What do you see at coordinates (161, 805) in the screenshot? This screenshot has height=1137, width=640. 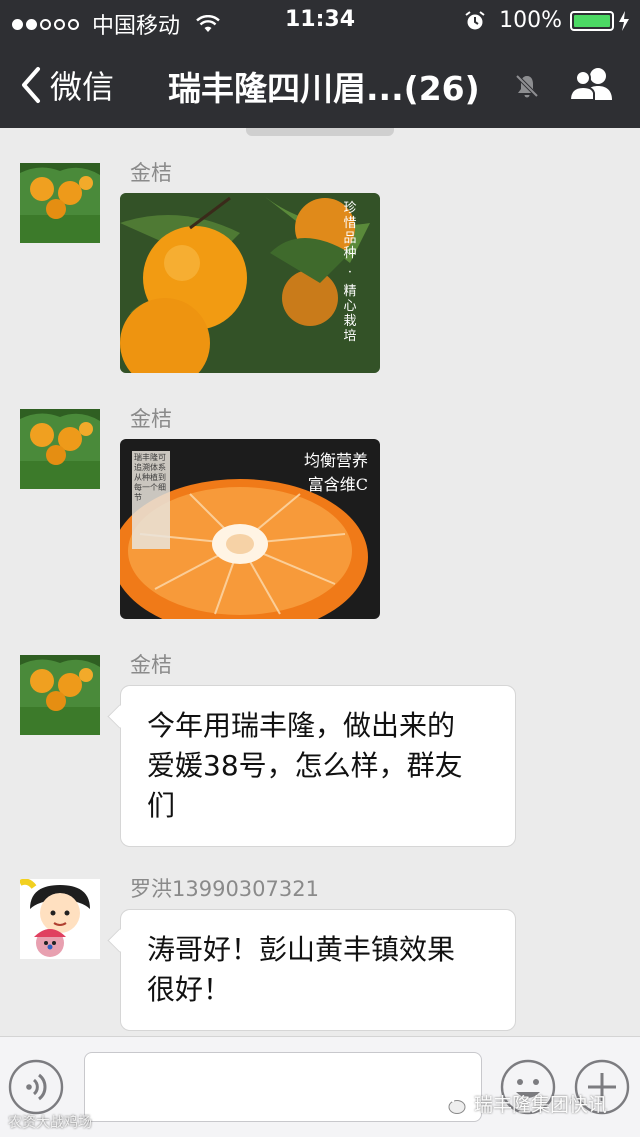 I see `message-line: 们` at bounding box center [161, 805].